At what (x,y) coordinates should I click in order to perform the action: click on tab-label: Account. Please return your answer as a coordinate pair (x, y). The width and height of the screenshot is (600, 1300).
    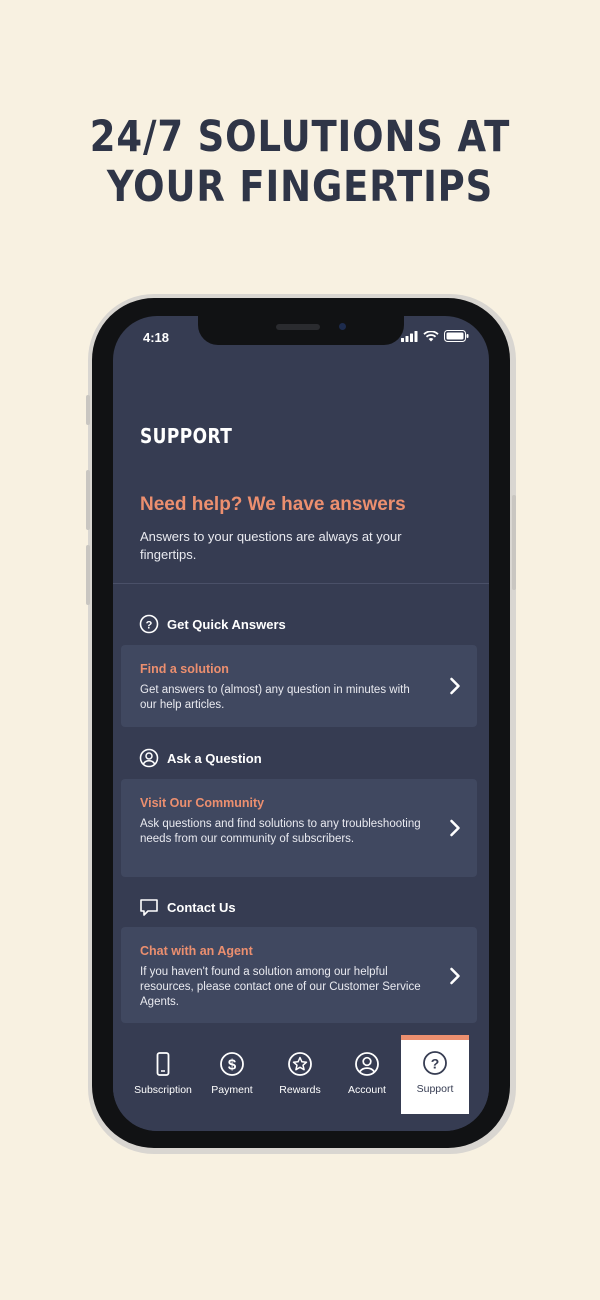
    Looking at the image, I should click on (367, 1090).